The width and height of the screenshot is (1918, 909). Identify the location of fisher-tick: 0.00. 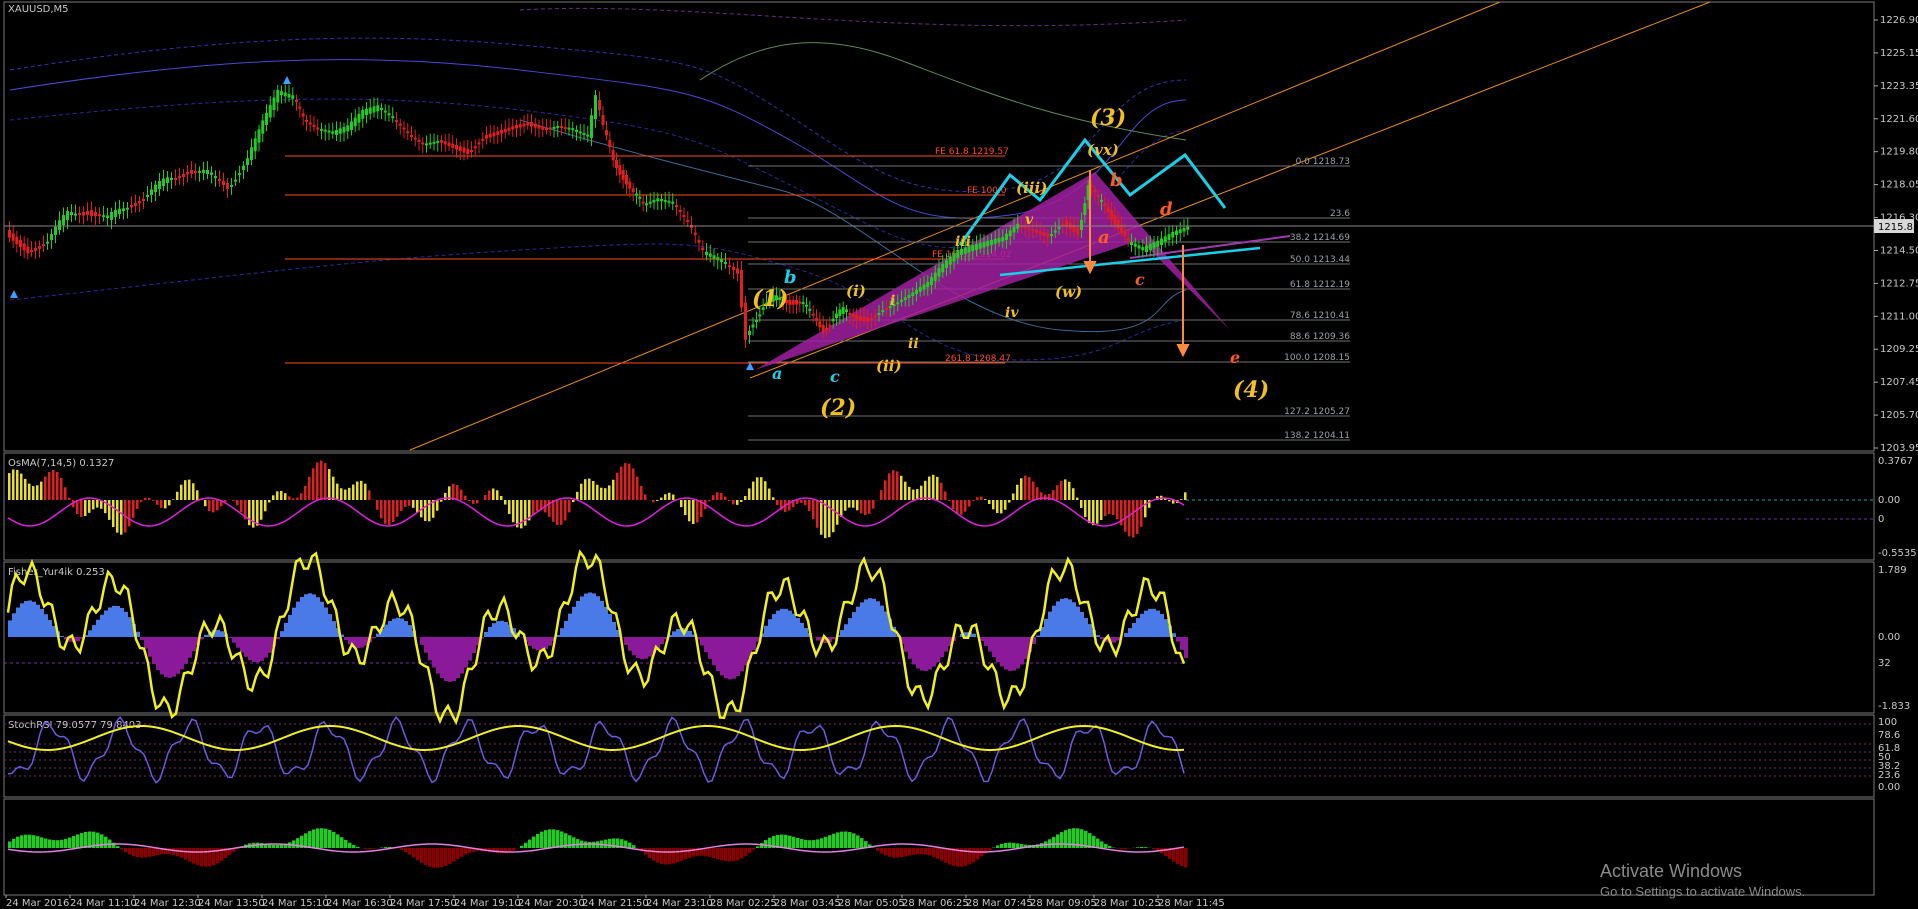
(1889, 637).